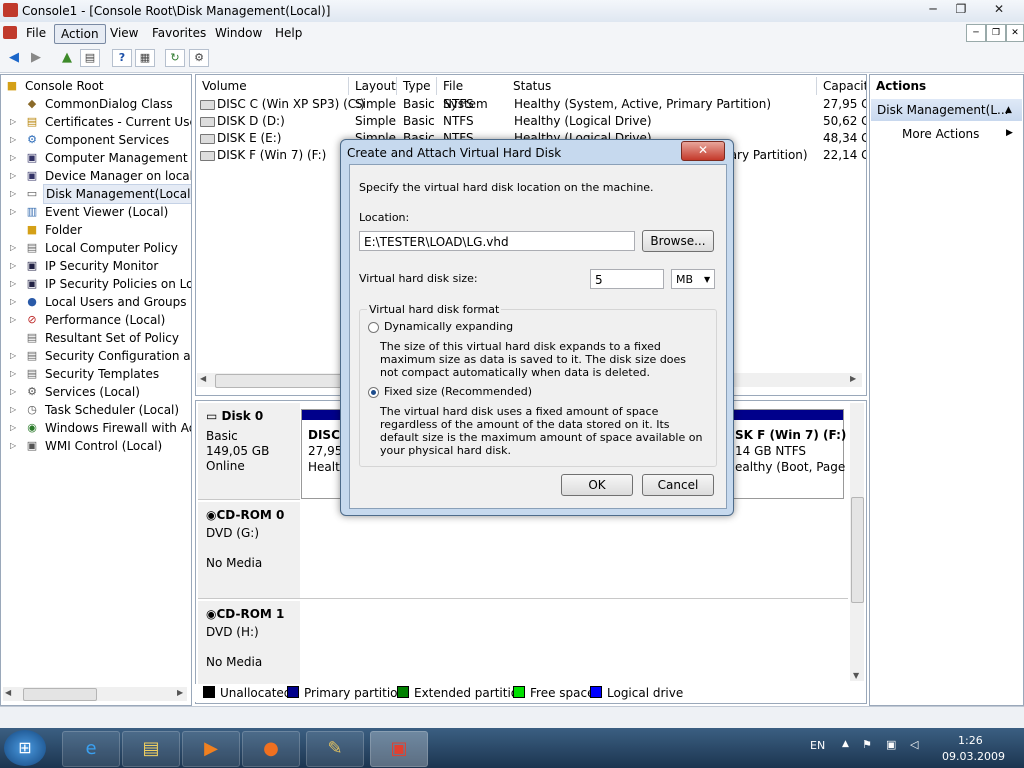 The image size is (1024, 768). Describe the element at coordinates (207, 139) in the screenshot. I see `drive-icon` at that location.